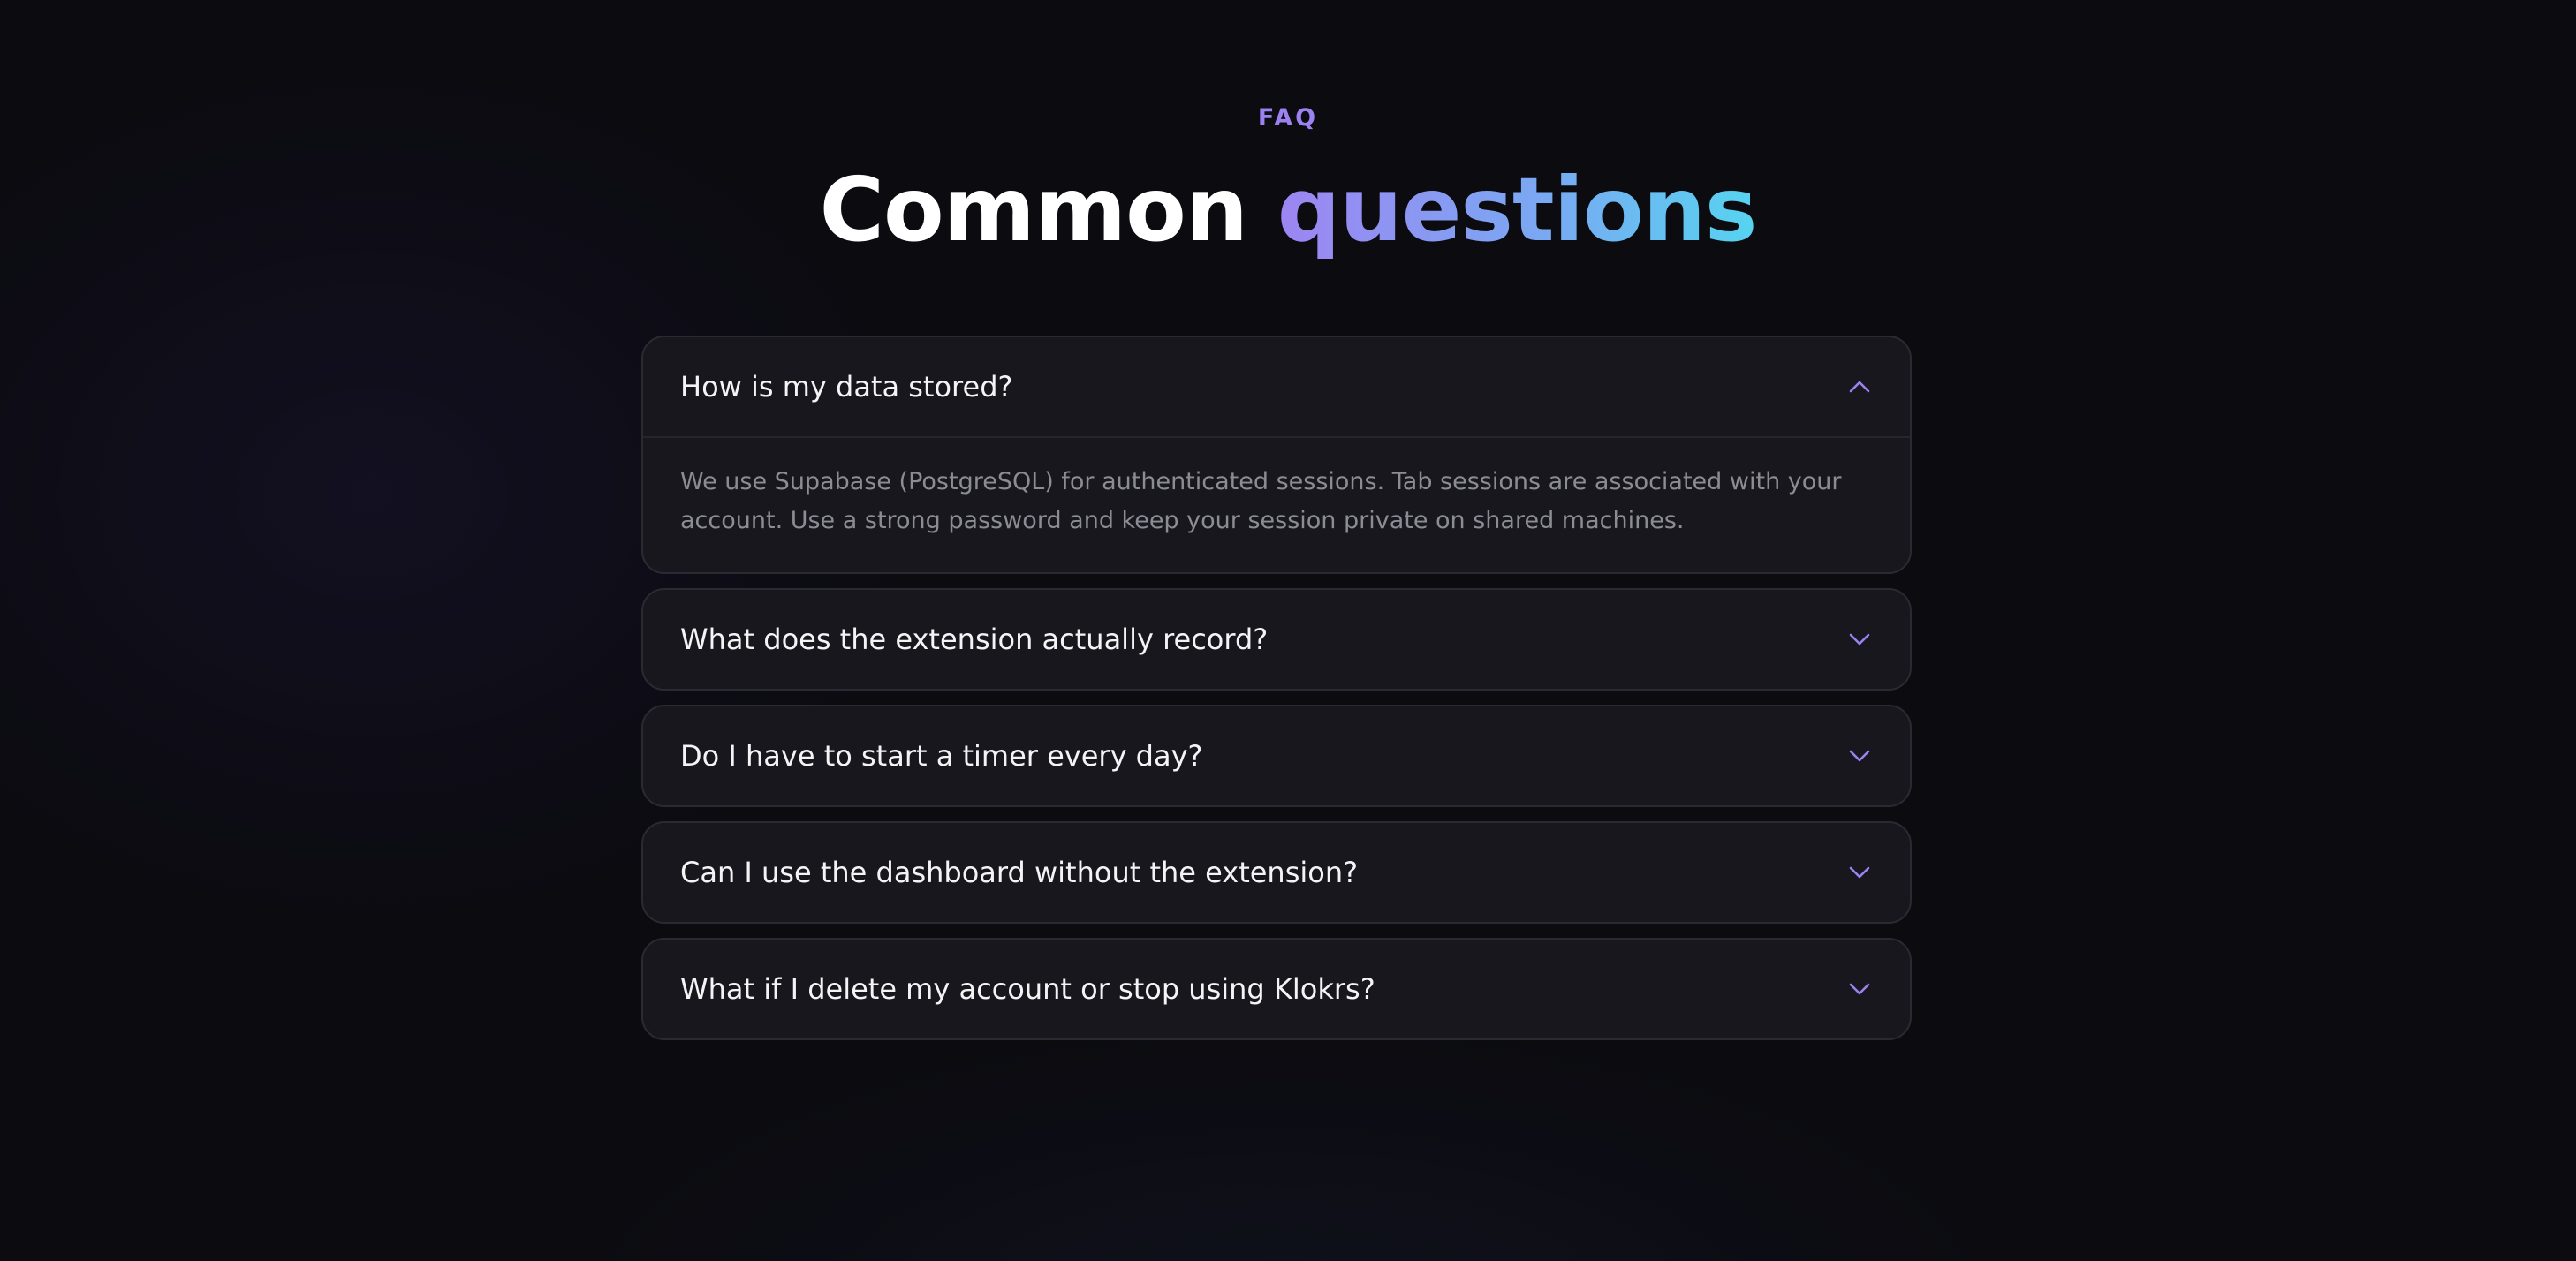 The width and height of the screenshot is (2576, 1261). Describe the element at coordinates (1034, 209) in the screenshot. I see `page-title-plain: Common` at that location.